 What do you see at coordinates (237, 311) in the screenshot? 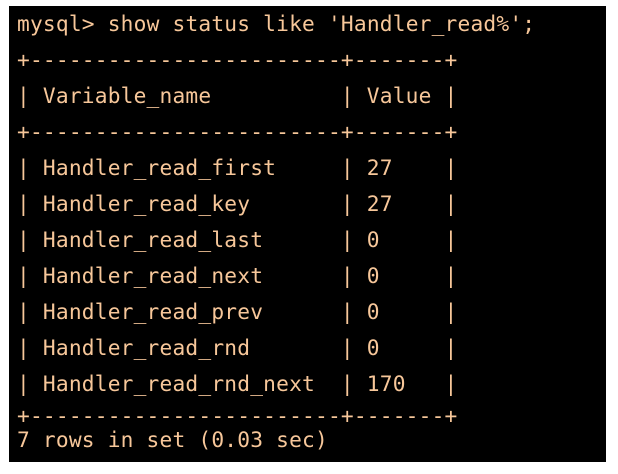
I see `table-row: | Handler_read_prev | 0 |` at bounding box center [237, 311].